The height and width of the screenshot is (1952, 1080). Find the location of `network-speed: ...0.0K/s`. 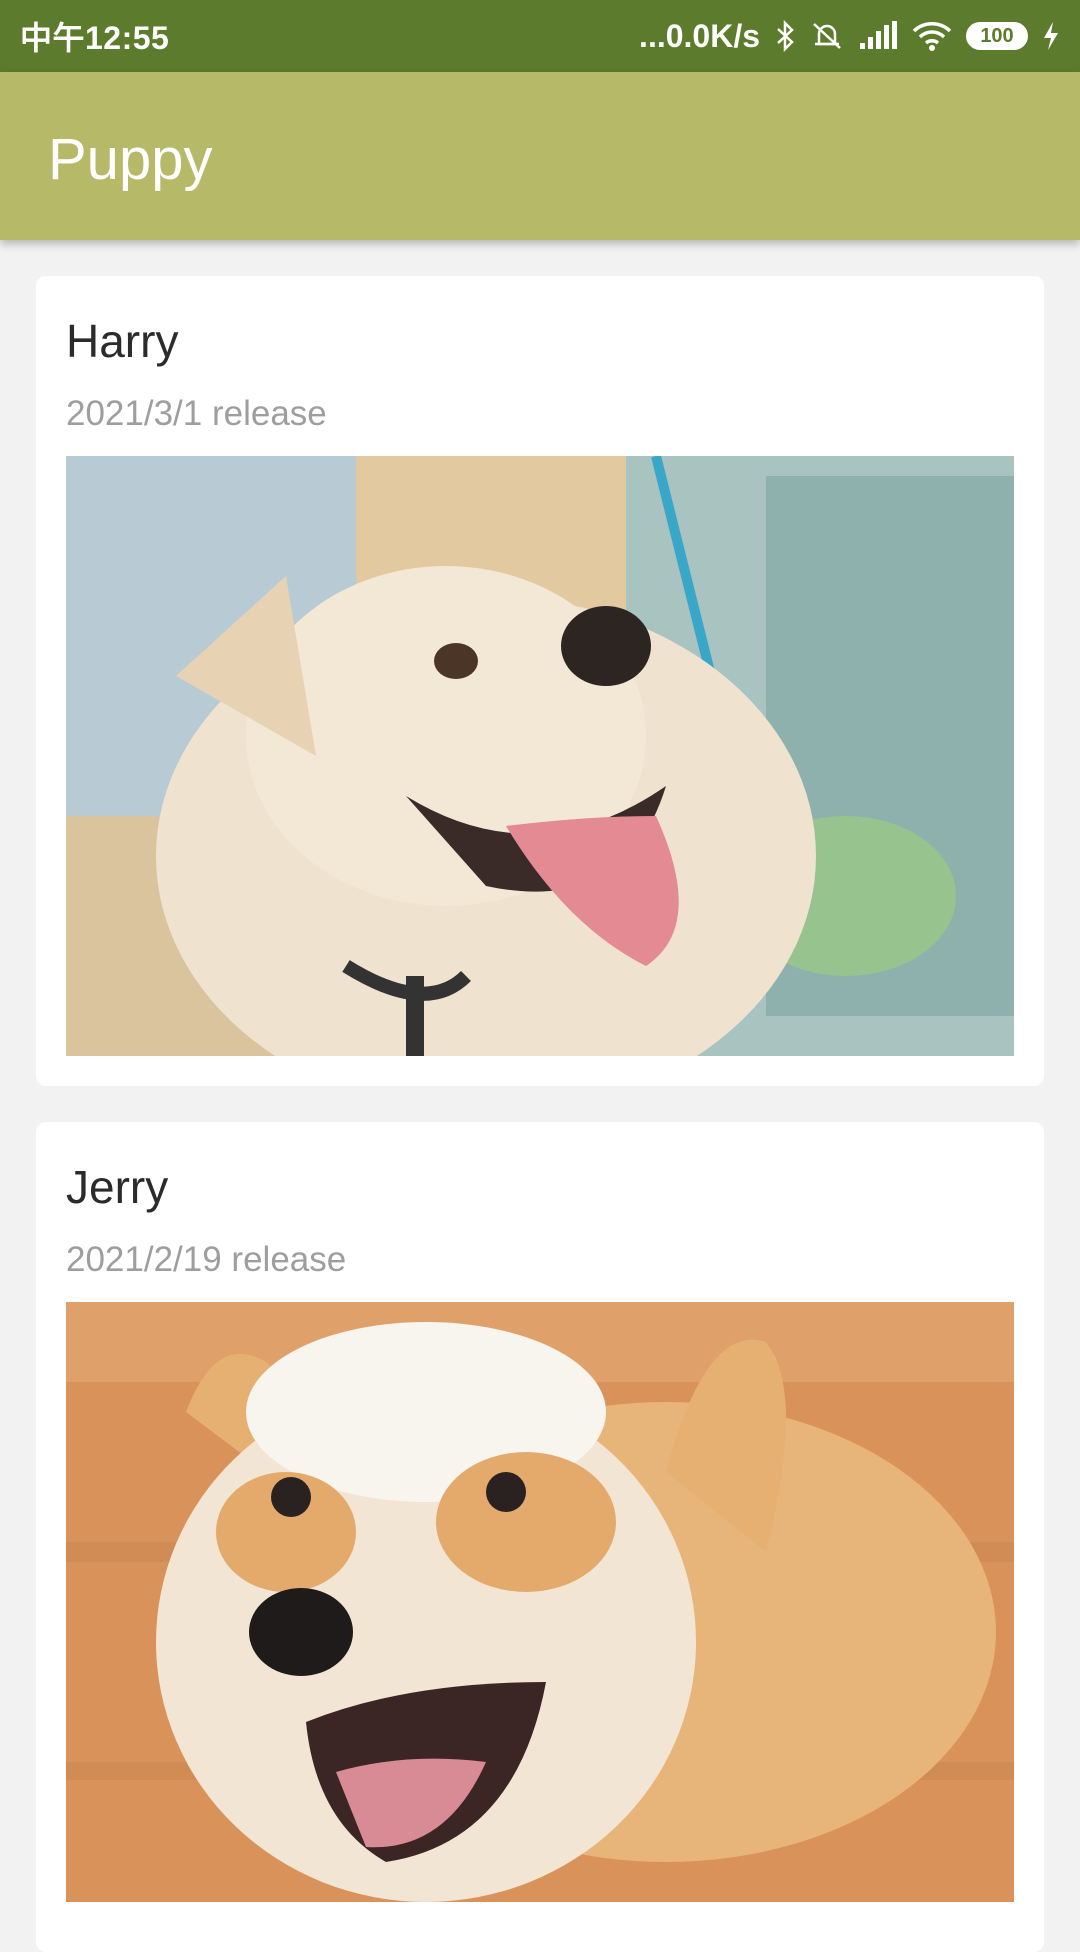

network-speed: ...0.0K/s is located at coordinates (699, 35).